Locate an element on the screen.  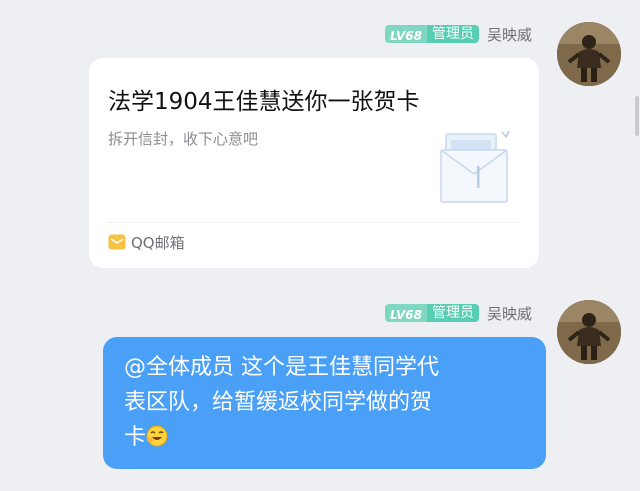
card-title: 法学1904王佳慧送你一张贺卡 is located at coordinates (264, 102).